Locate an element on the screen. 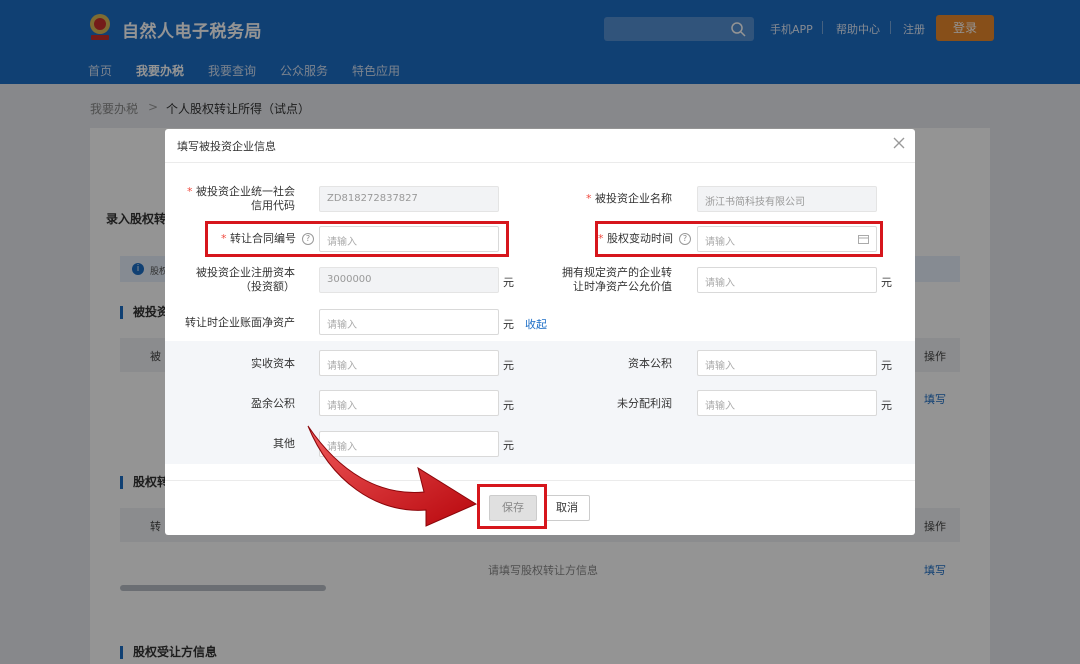 The image size is (1080, 664). reg-capital-label: 被投资企业注册资本 （投资额） is located at coordinates (245, 279).